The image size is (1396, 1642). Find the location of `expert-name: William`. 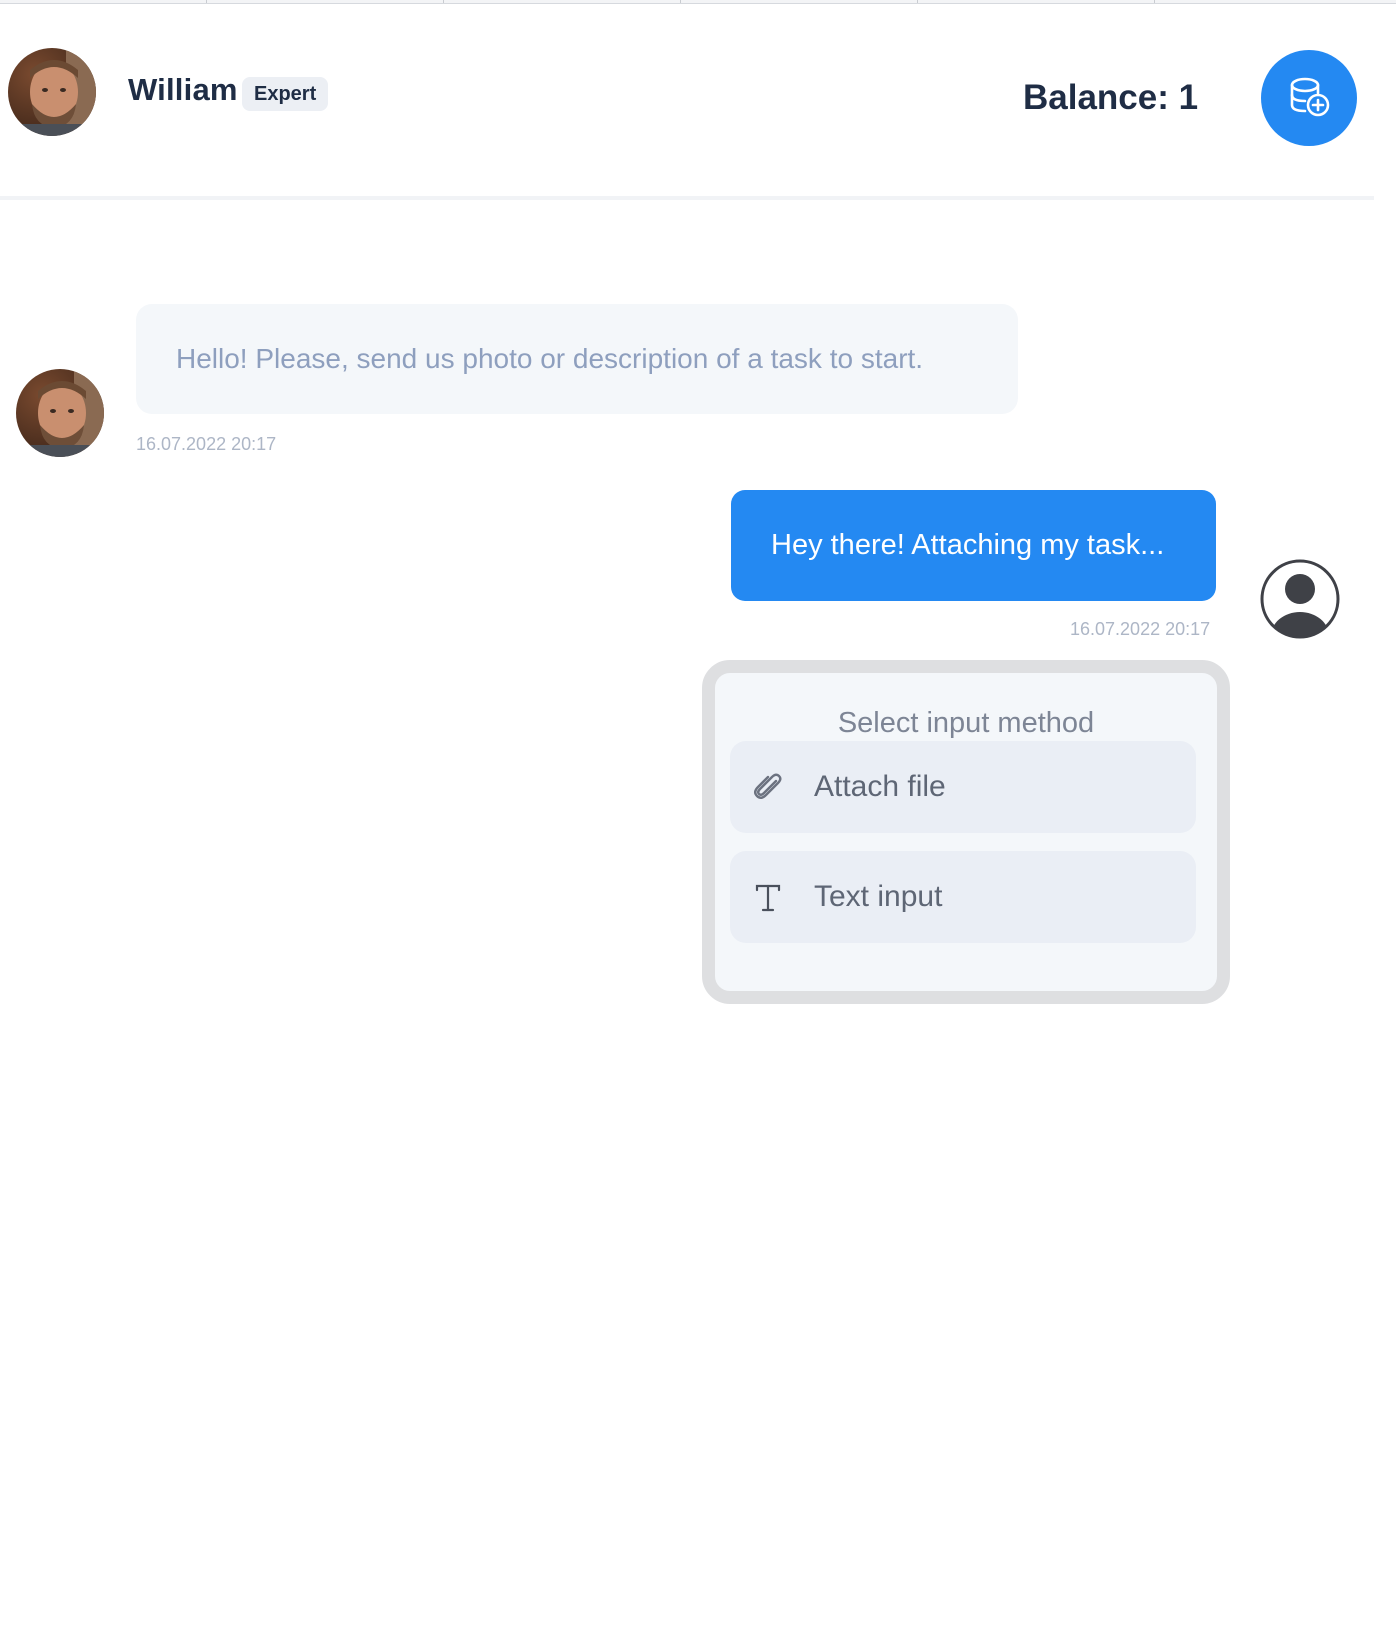

expert-name: William is located at coordinates (183, 89).